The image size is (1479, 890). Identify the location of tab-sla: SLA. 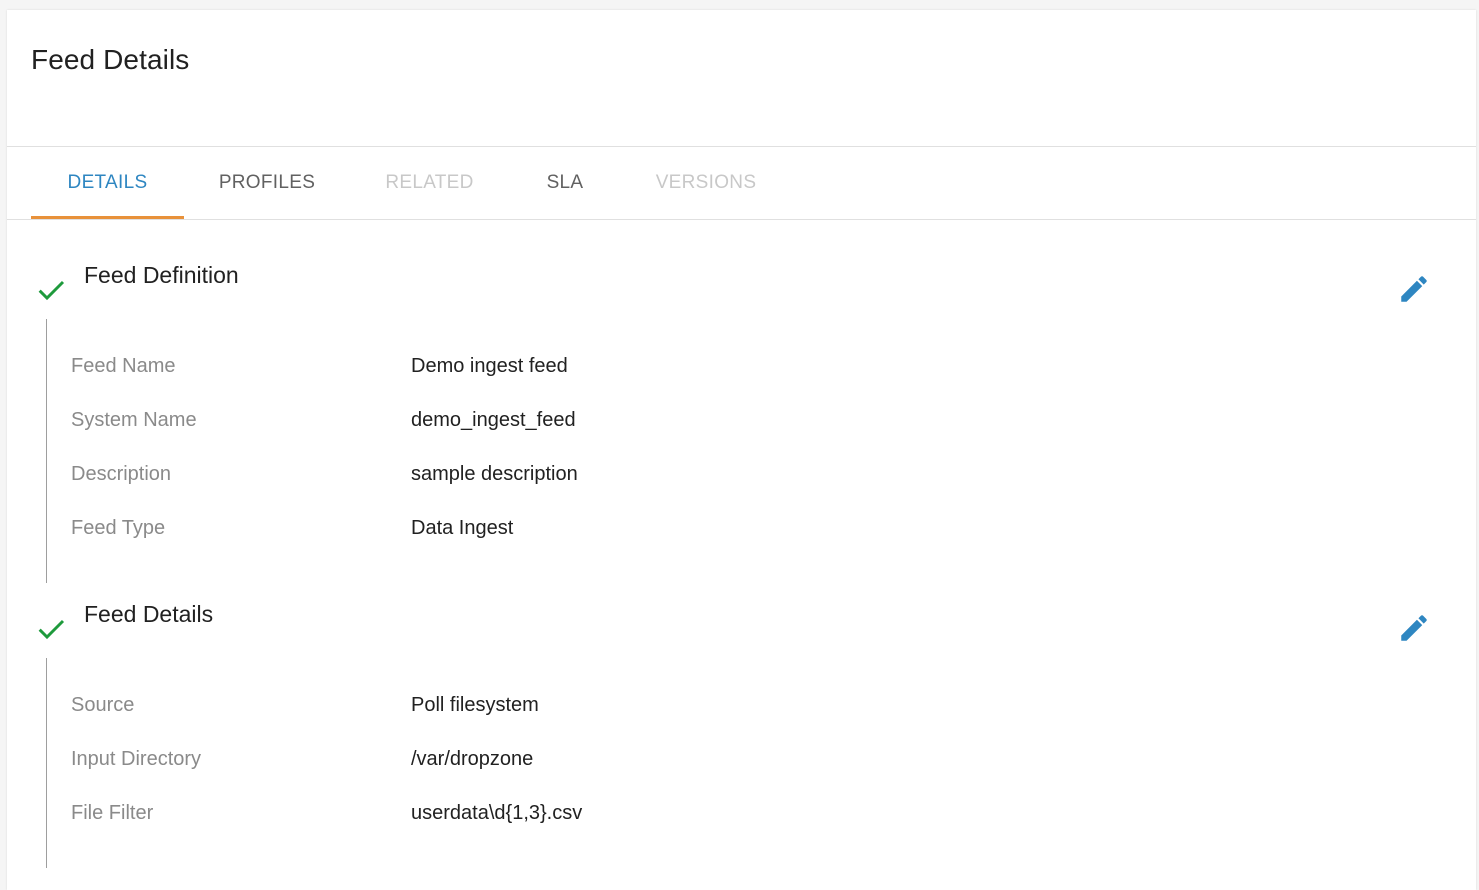
(565, 183).